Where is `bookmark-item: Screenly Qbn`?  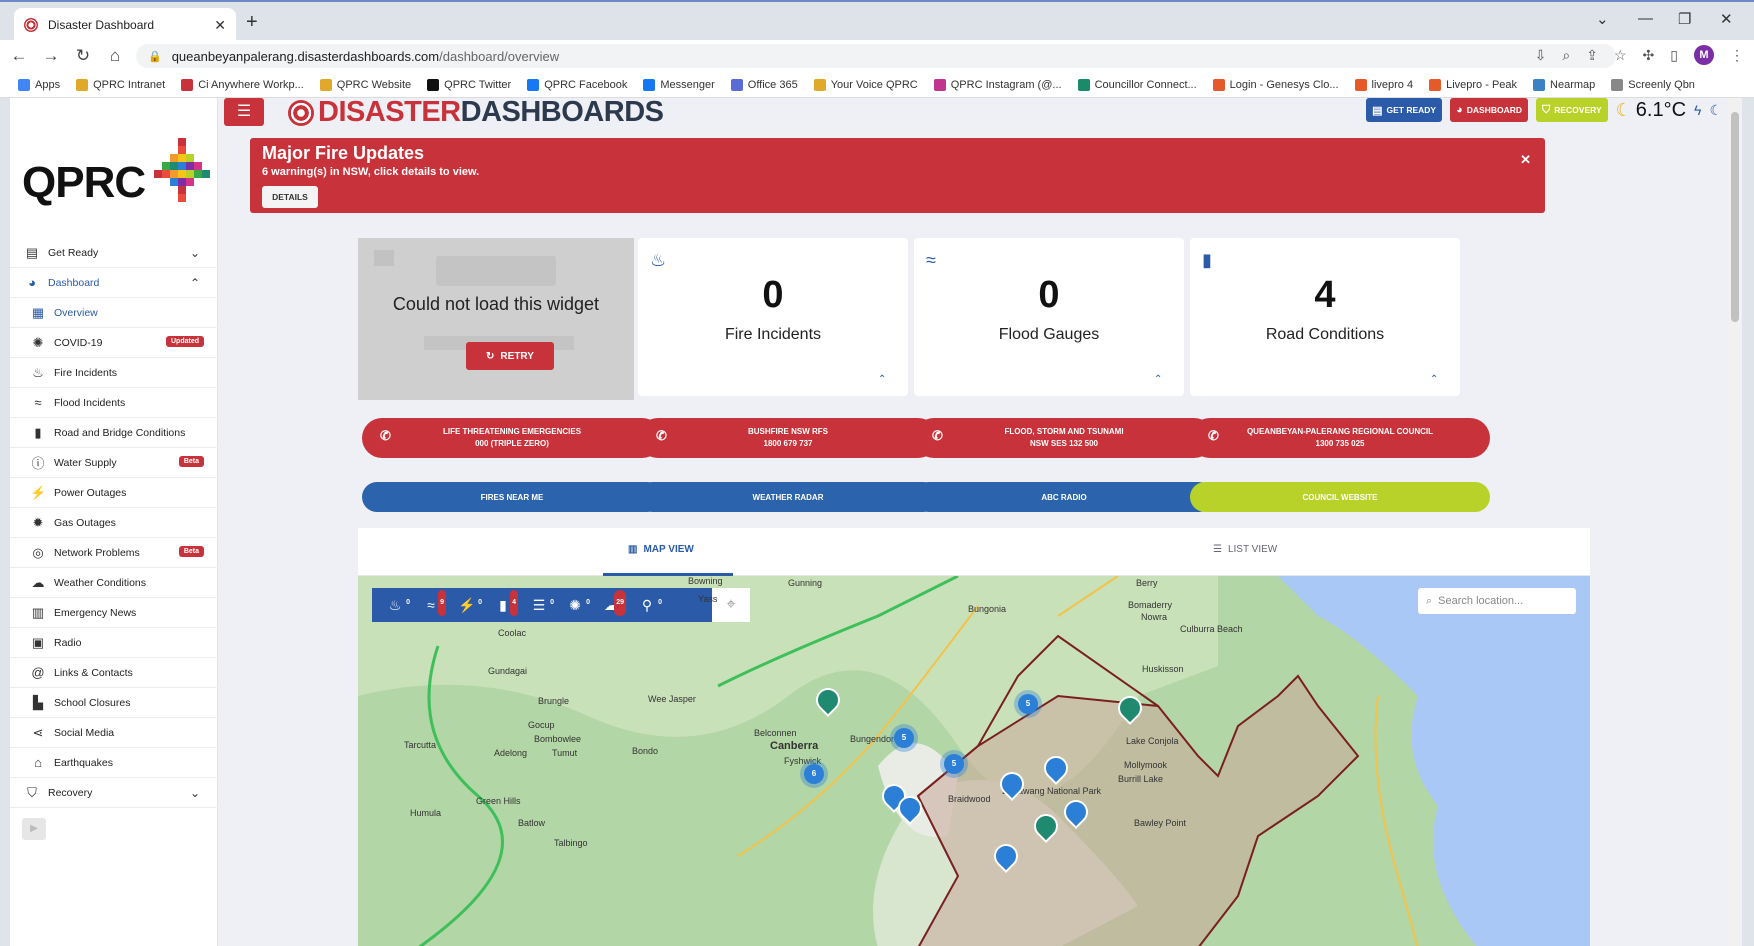
bookmark-item: Screenly Qbn is located at coordinates (1653, 84).